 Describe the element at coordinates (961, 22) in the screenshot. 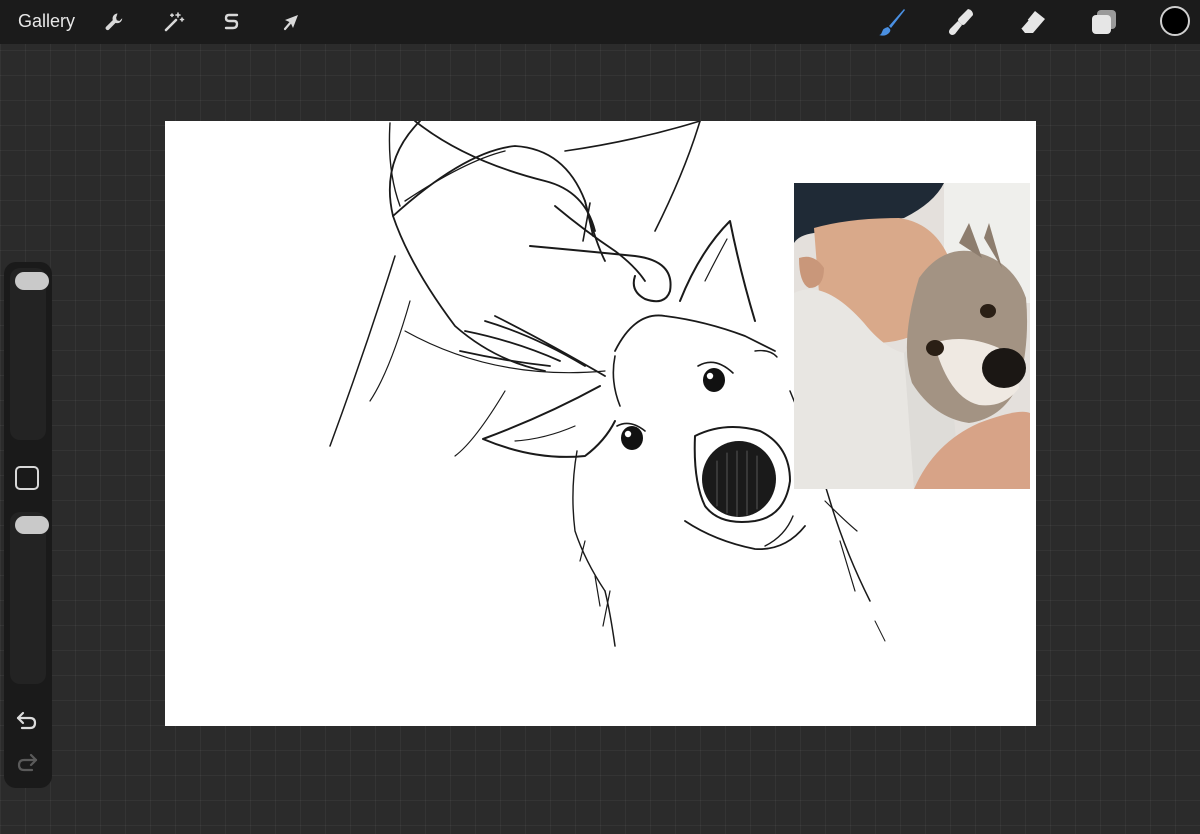

I see `smudge-finger-icon` at that location.